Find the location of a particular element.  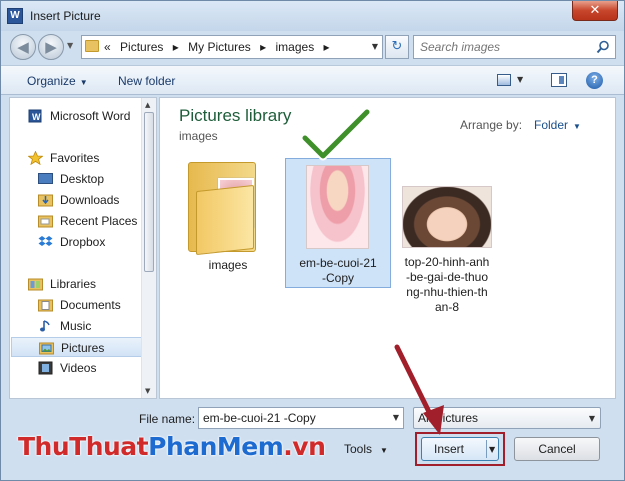

insert-button: Insert ▼ is located at coordinates (460, 449).